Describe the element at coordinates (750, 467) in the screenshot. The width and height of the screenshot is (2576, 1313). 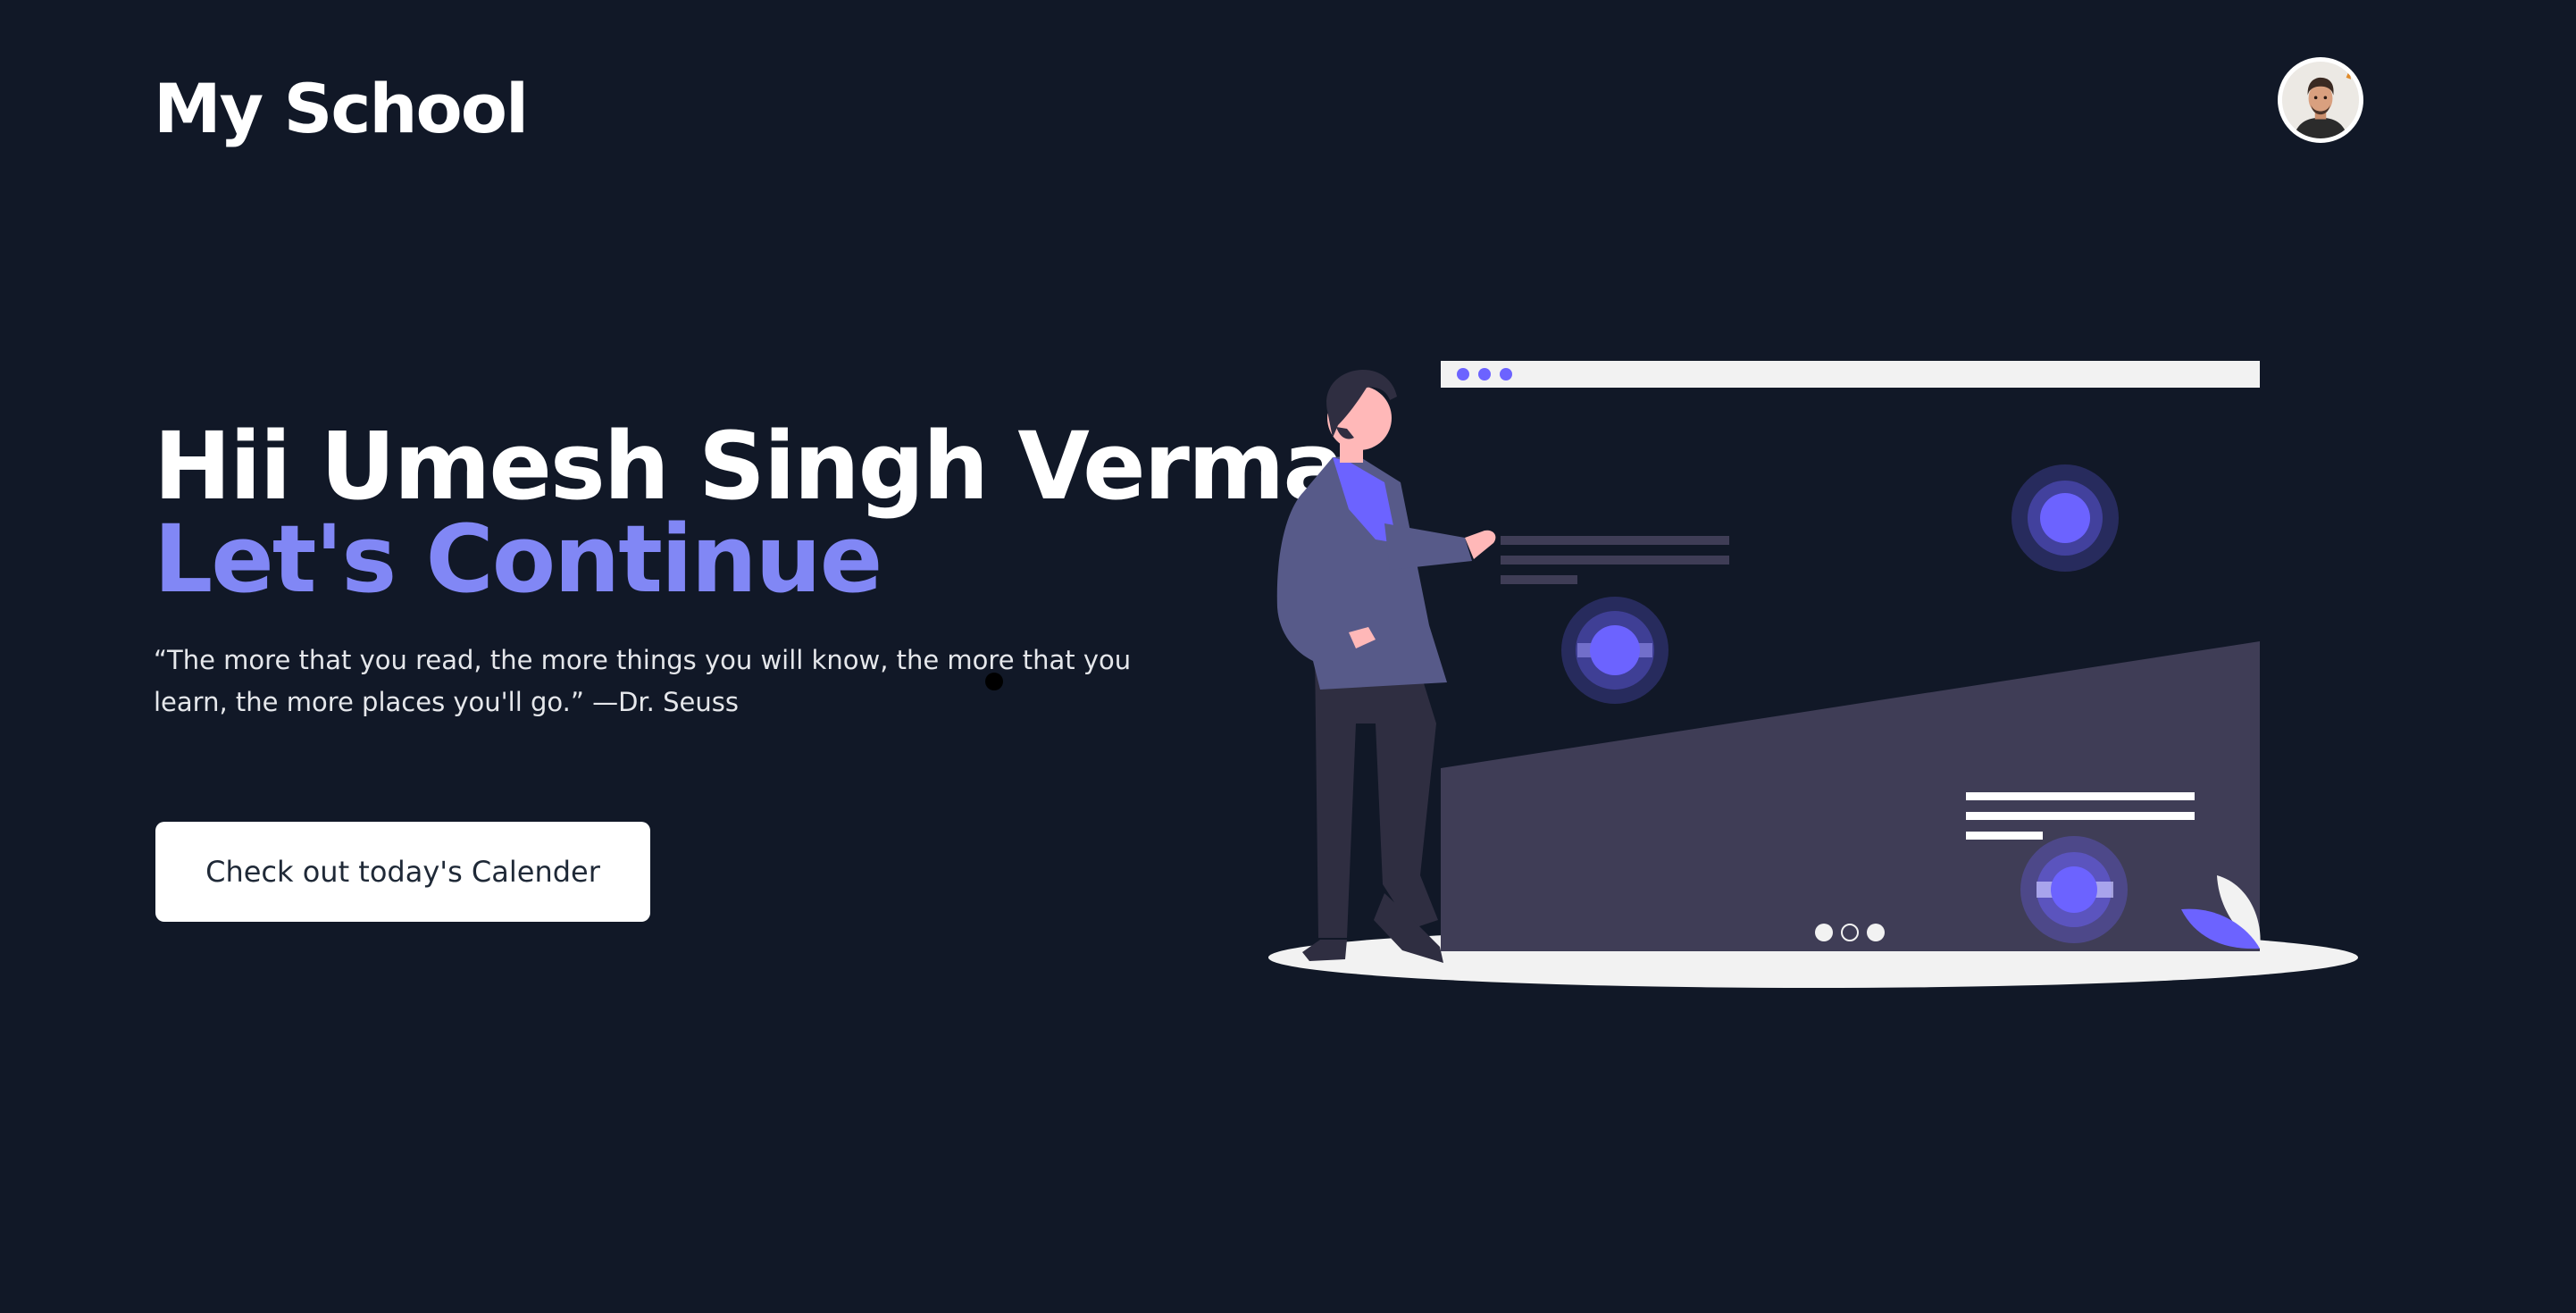
I see `greeting-heading: Hii Umesh Singh Verma` at that location.